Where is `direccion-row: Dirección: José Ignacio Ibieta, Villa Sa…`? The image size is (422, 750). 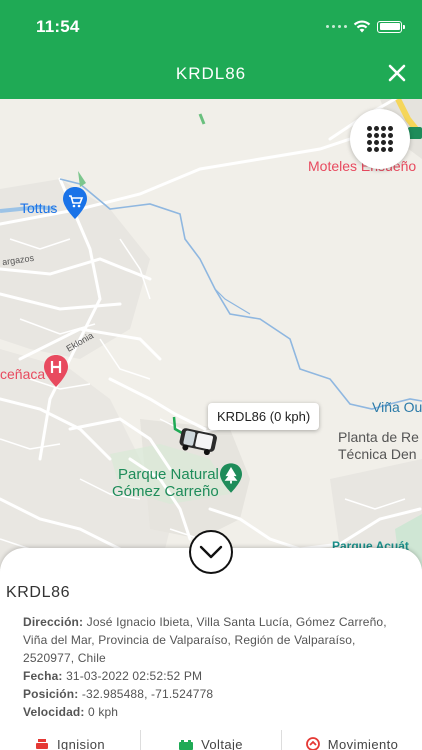
direccion-row: Dirección: José Ignacio Ibieta, Villa Sa… is located at coordinates (215, 640).